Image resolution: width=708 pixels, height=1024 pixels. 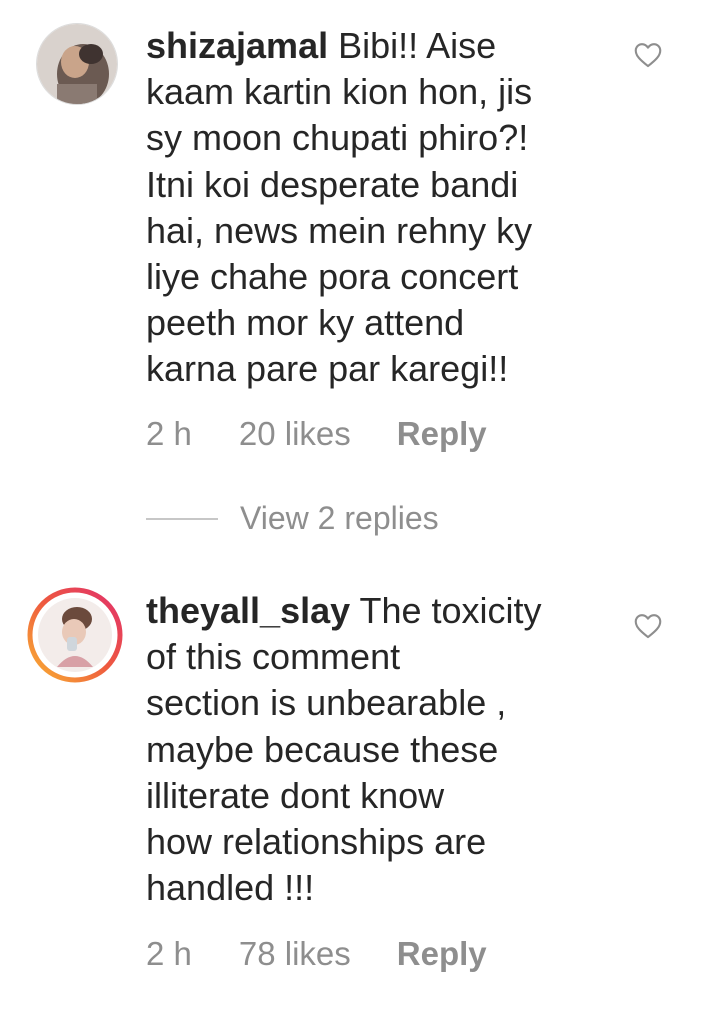 I want to click on comment-username: theyall_slay, so click(x=248, y=610).